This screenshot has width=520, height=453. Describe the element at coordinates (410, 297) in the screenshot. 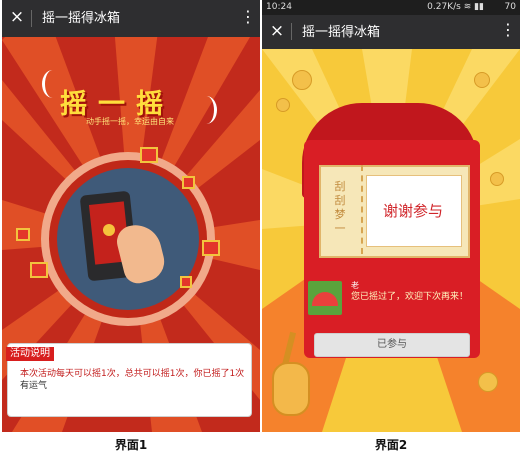

I see `message-text: 您已摇过了，欢迎下次再来！` at that location.